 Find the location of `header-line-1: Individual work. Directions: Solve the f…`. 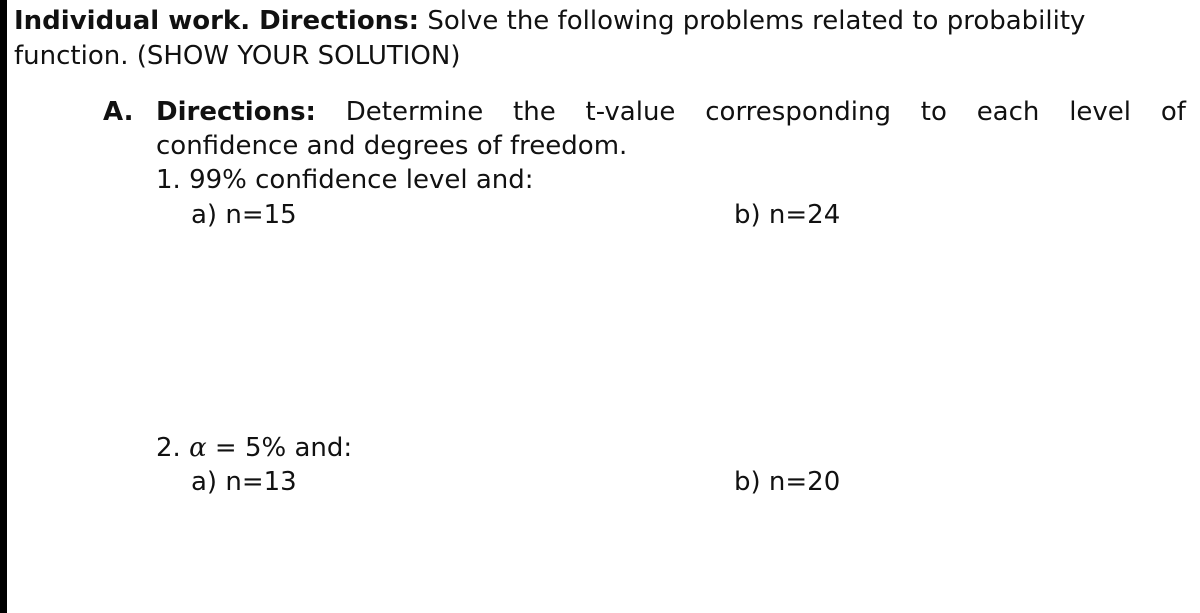

header-line-1: Individual work. Directions: Solve the f… is located at coordinates (549, 21).